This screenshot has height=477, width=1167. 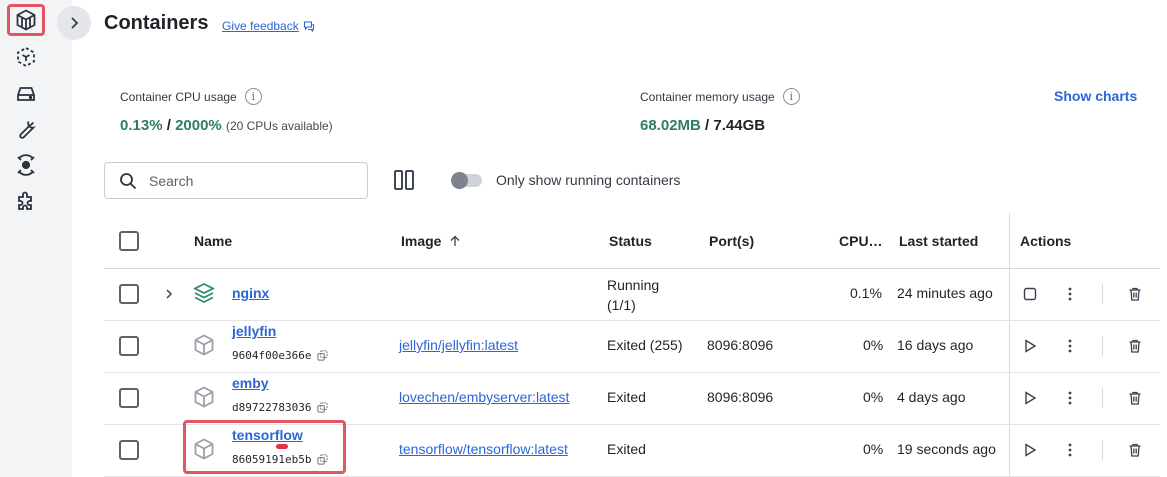 I want to click on container-id: 9604f00e366e, so click(x=280, y=355).